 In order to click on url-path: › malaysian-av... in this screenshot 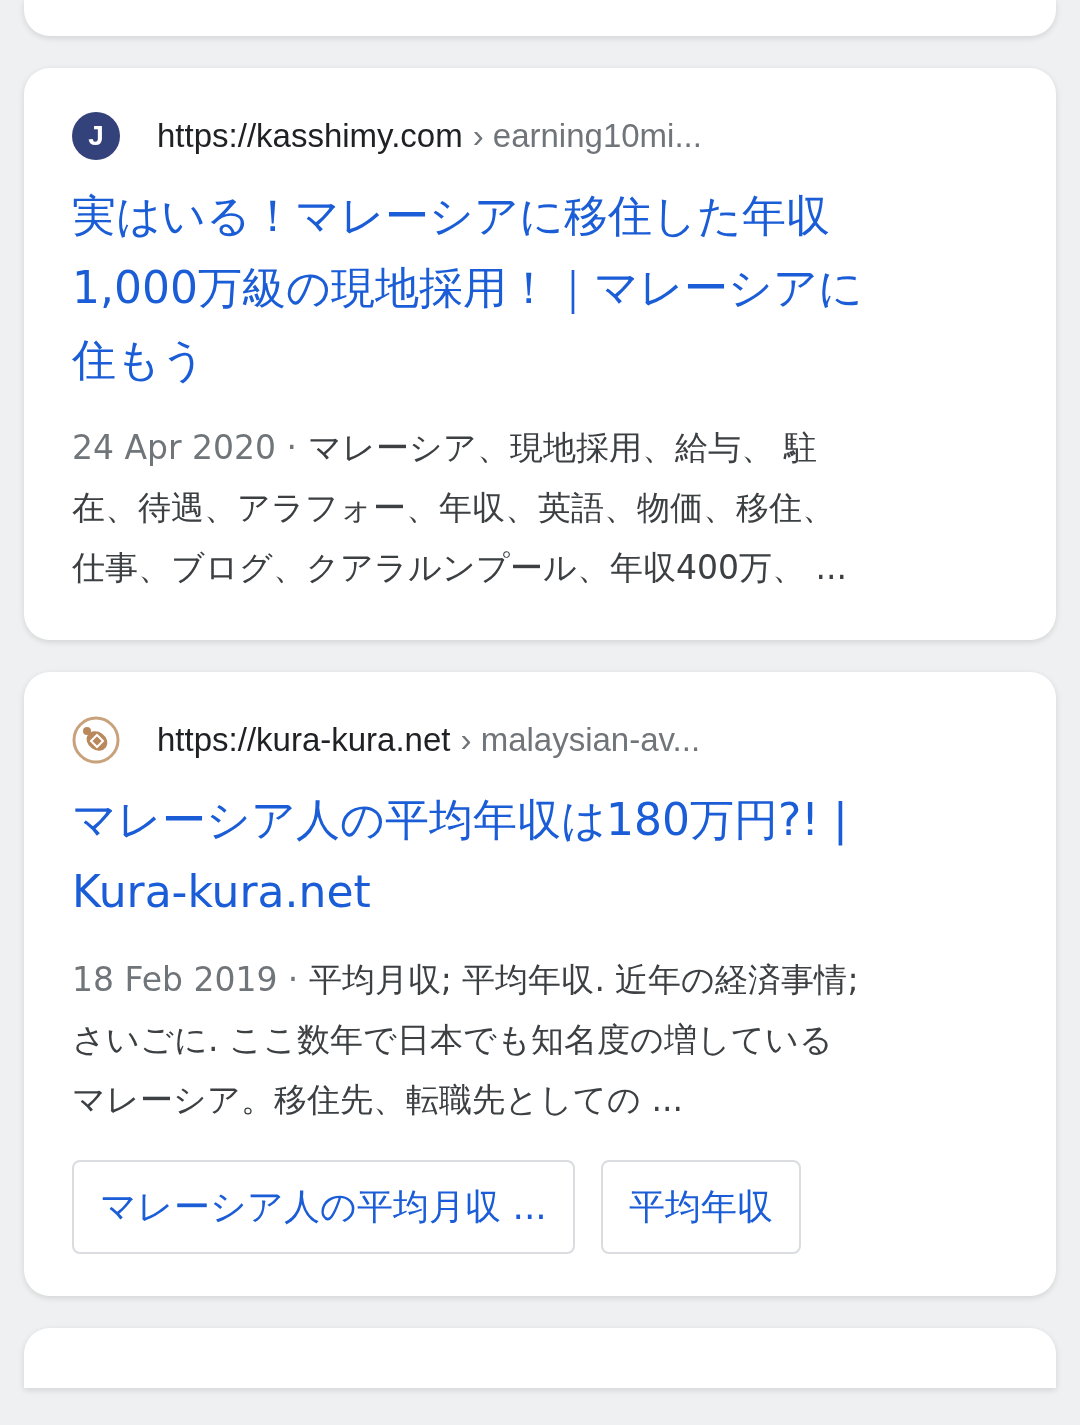, I will do `click(580, 740)`.